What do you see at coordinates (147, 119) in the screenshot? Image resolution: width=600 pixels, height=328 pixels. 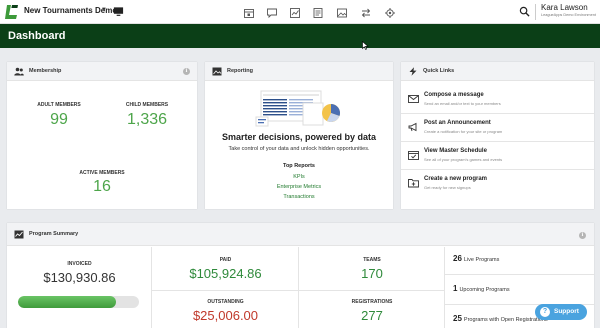 I see `child-members-value: 1,336` at bounding box center [147, 119].